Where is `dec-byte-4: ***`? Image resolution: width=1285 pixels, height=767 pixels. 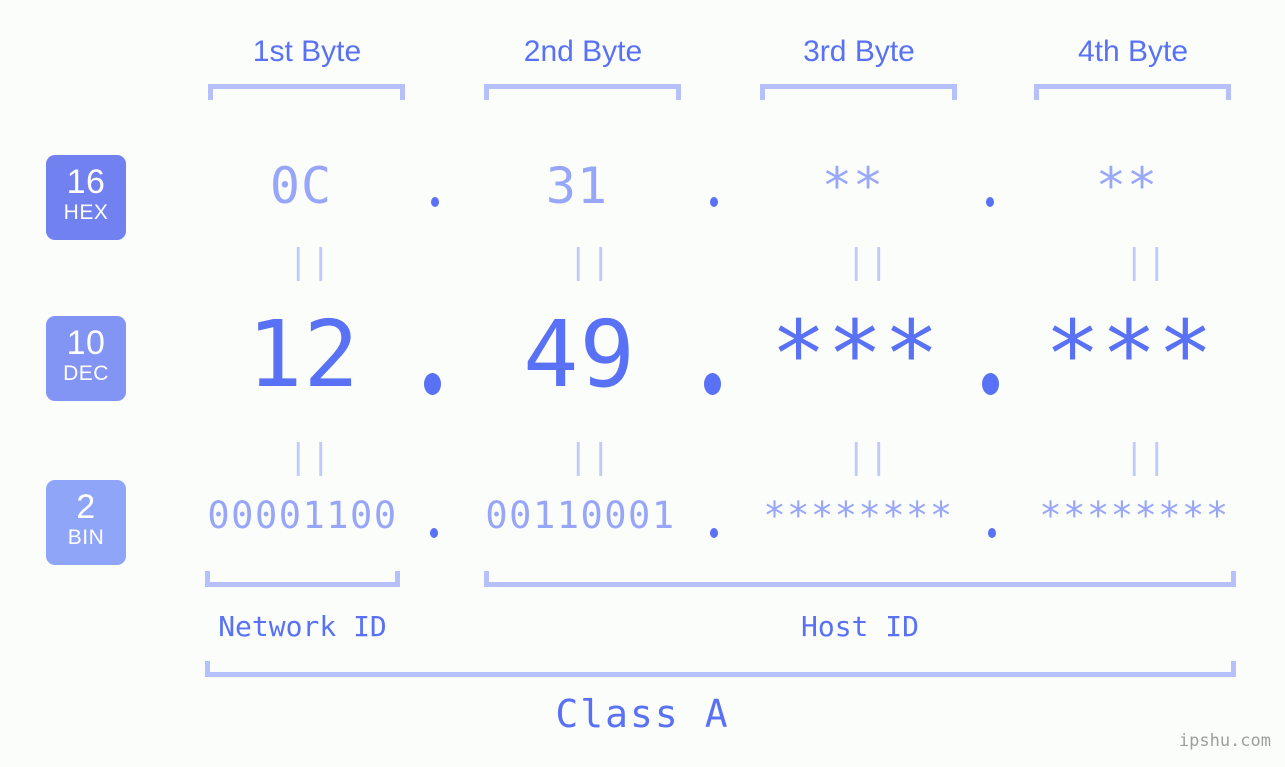 dec-byte-4: *** is located at coordinates (1129, 354).